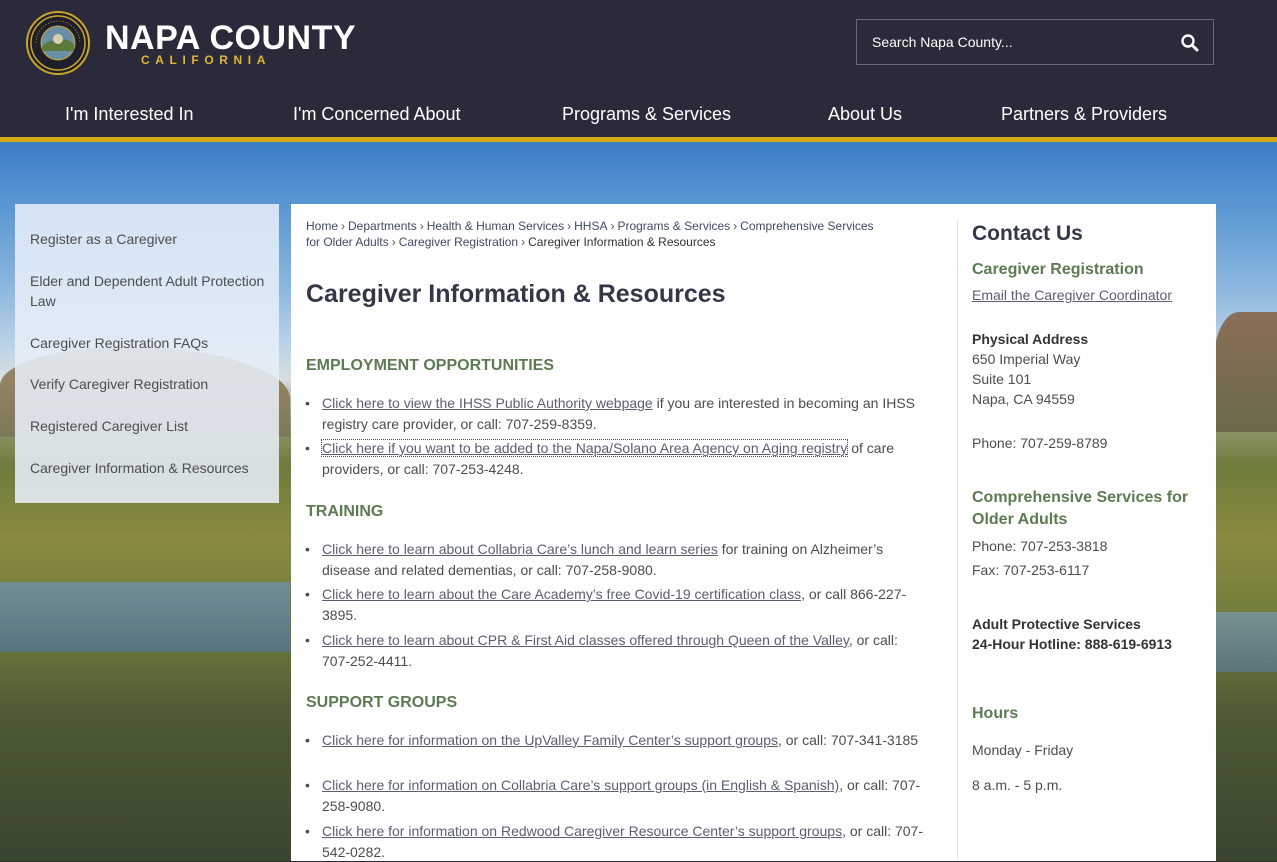  I want to click on county-seal-logo, so click(58, 43).